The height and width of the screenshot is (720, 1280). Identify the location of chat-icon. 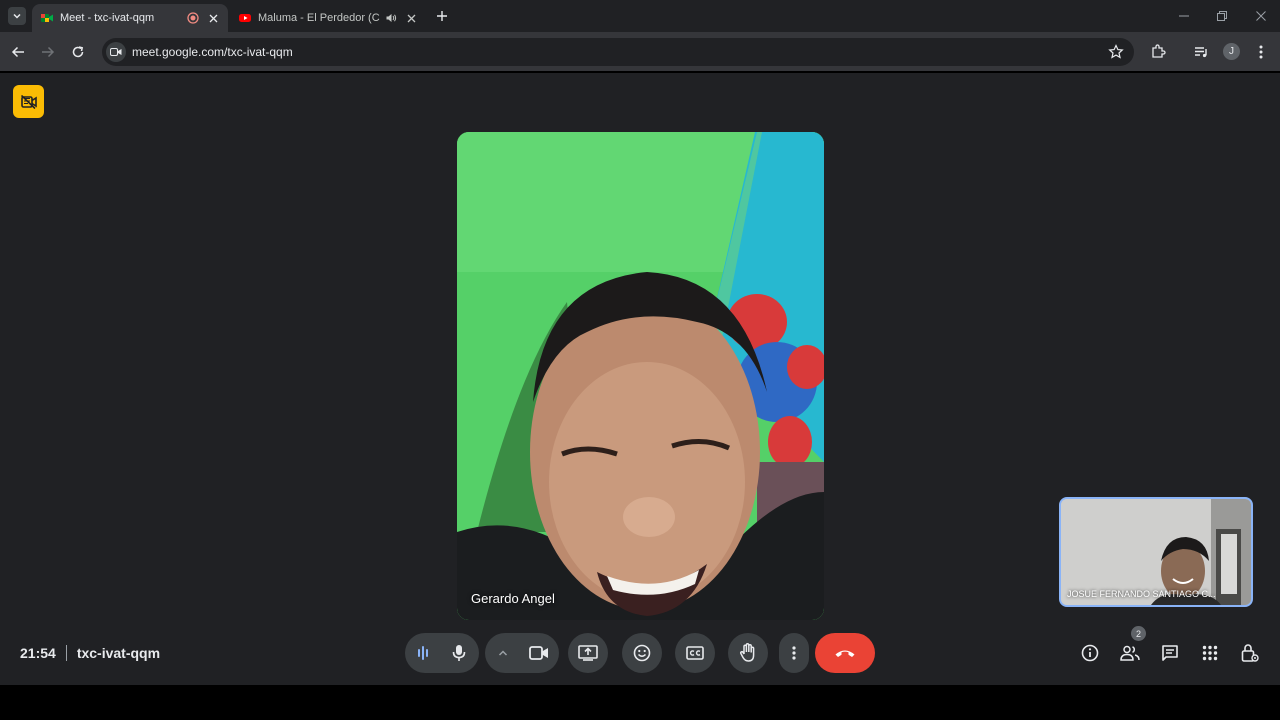
(1170, 653).